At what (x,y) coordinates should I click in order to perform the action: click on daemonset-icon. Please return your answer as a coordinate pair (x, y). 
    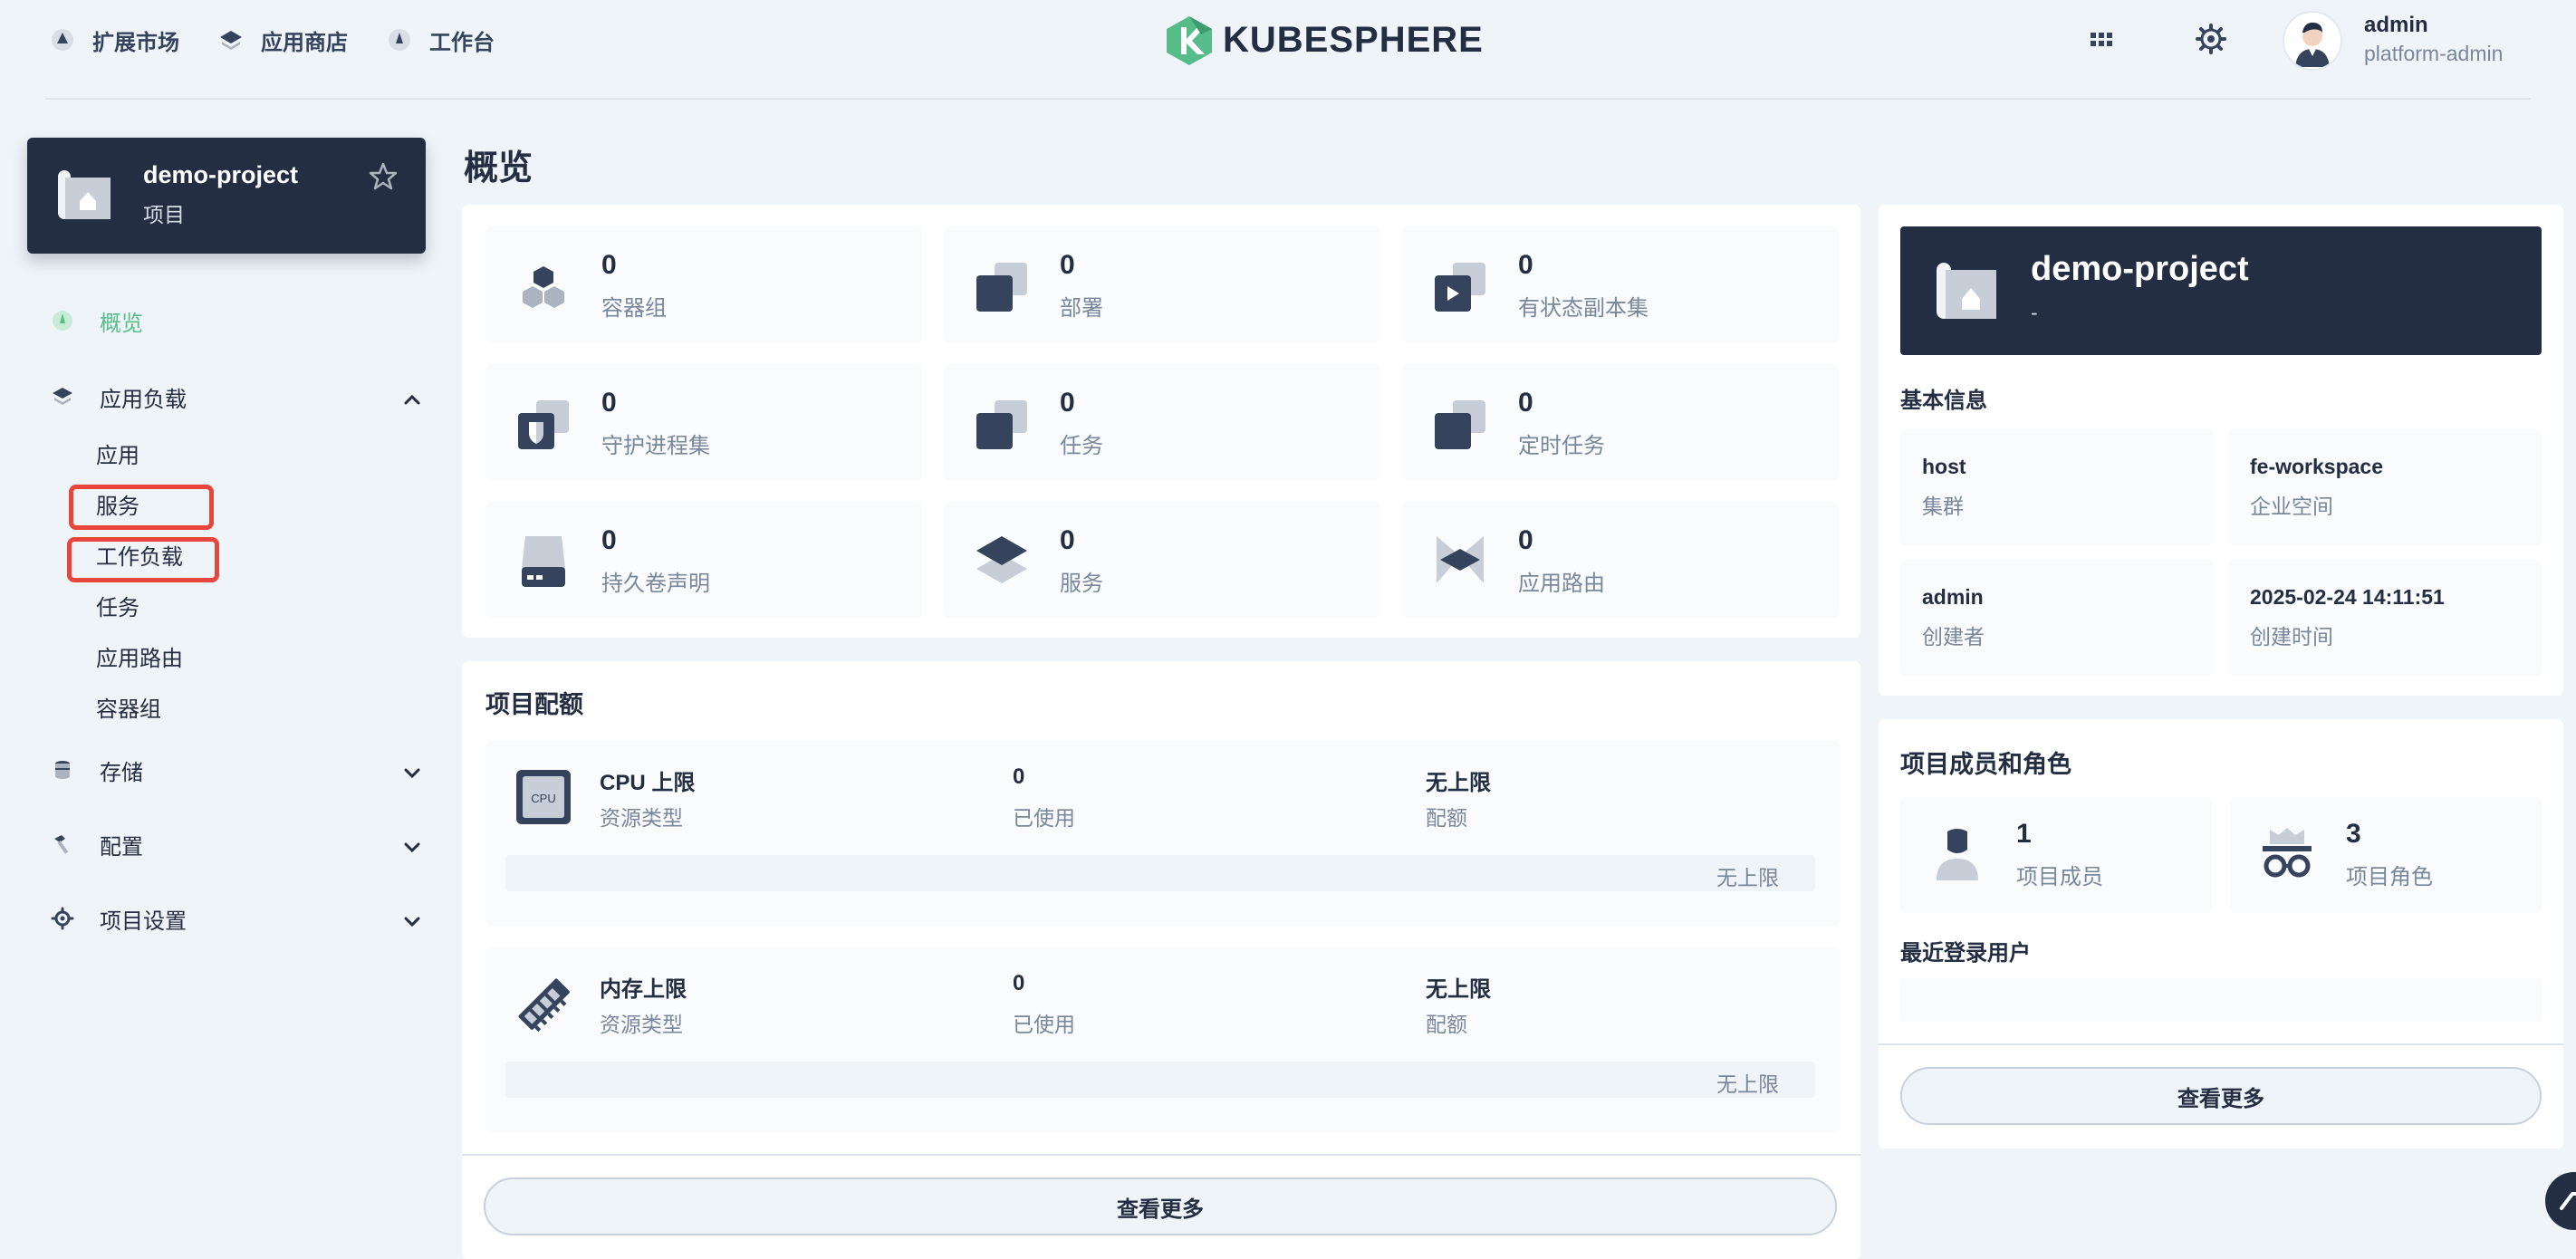
    Looking at the image, I should click on (543, 422).